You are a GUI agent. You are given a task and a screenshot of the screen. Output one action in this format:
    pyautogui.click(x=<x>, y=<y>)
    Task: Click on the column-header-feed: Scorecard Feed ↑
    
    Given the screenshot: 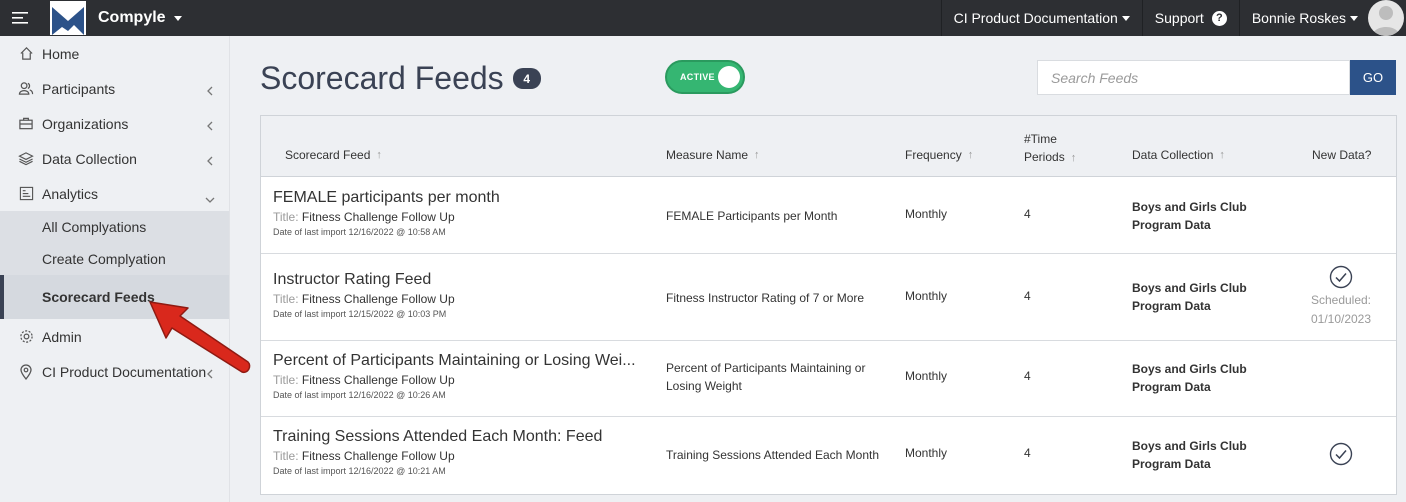 What is the action you would take?
    pyautogui.click(x=333, y=155)
    